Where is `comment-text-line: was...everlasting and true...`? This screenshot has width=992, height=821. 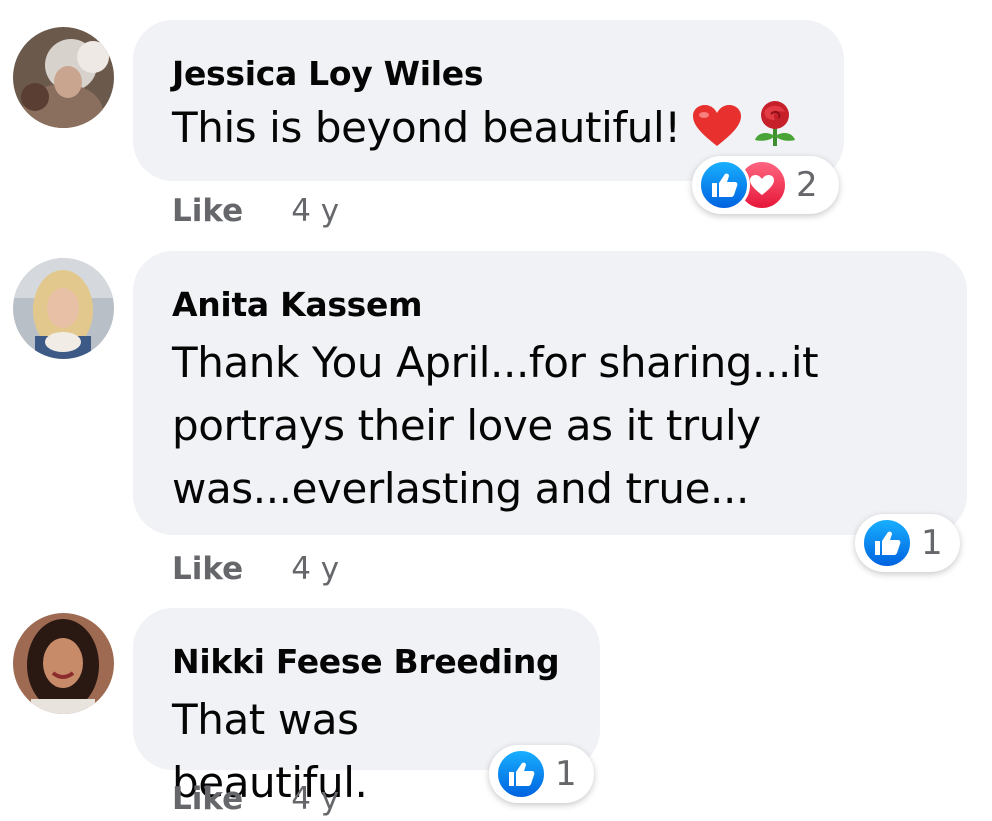
comment-text-line: was...everlasting and true... is located at coordinates (460, 488).